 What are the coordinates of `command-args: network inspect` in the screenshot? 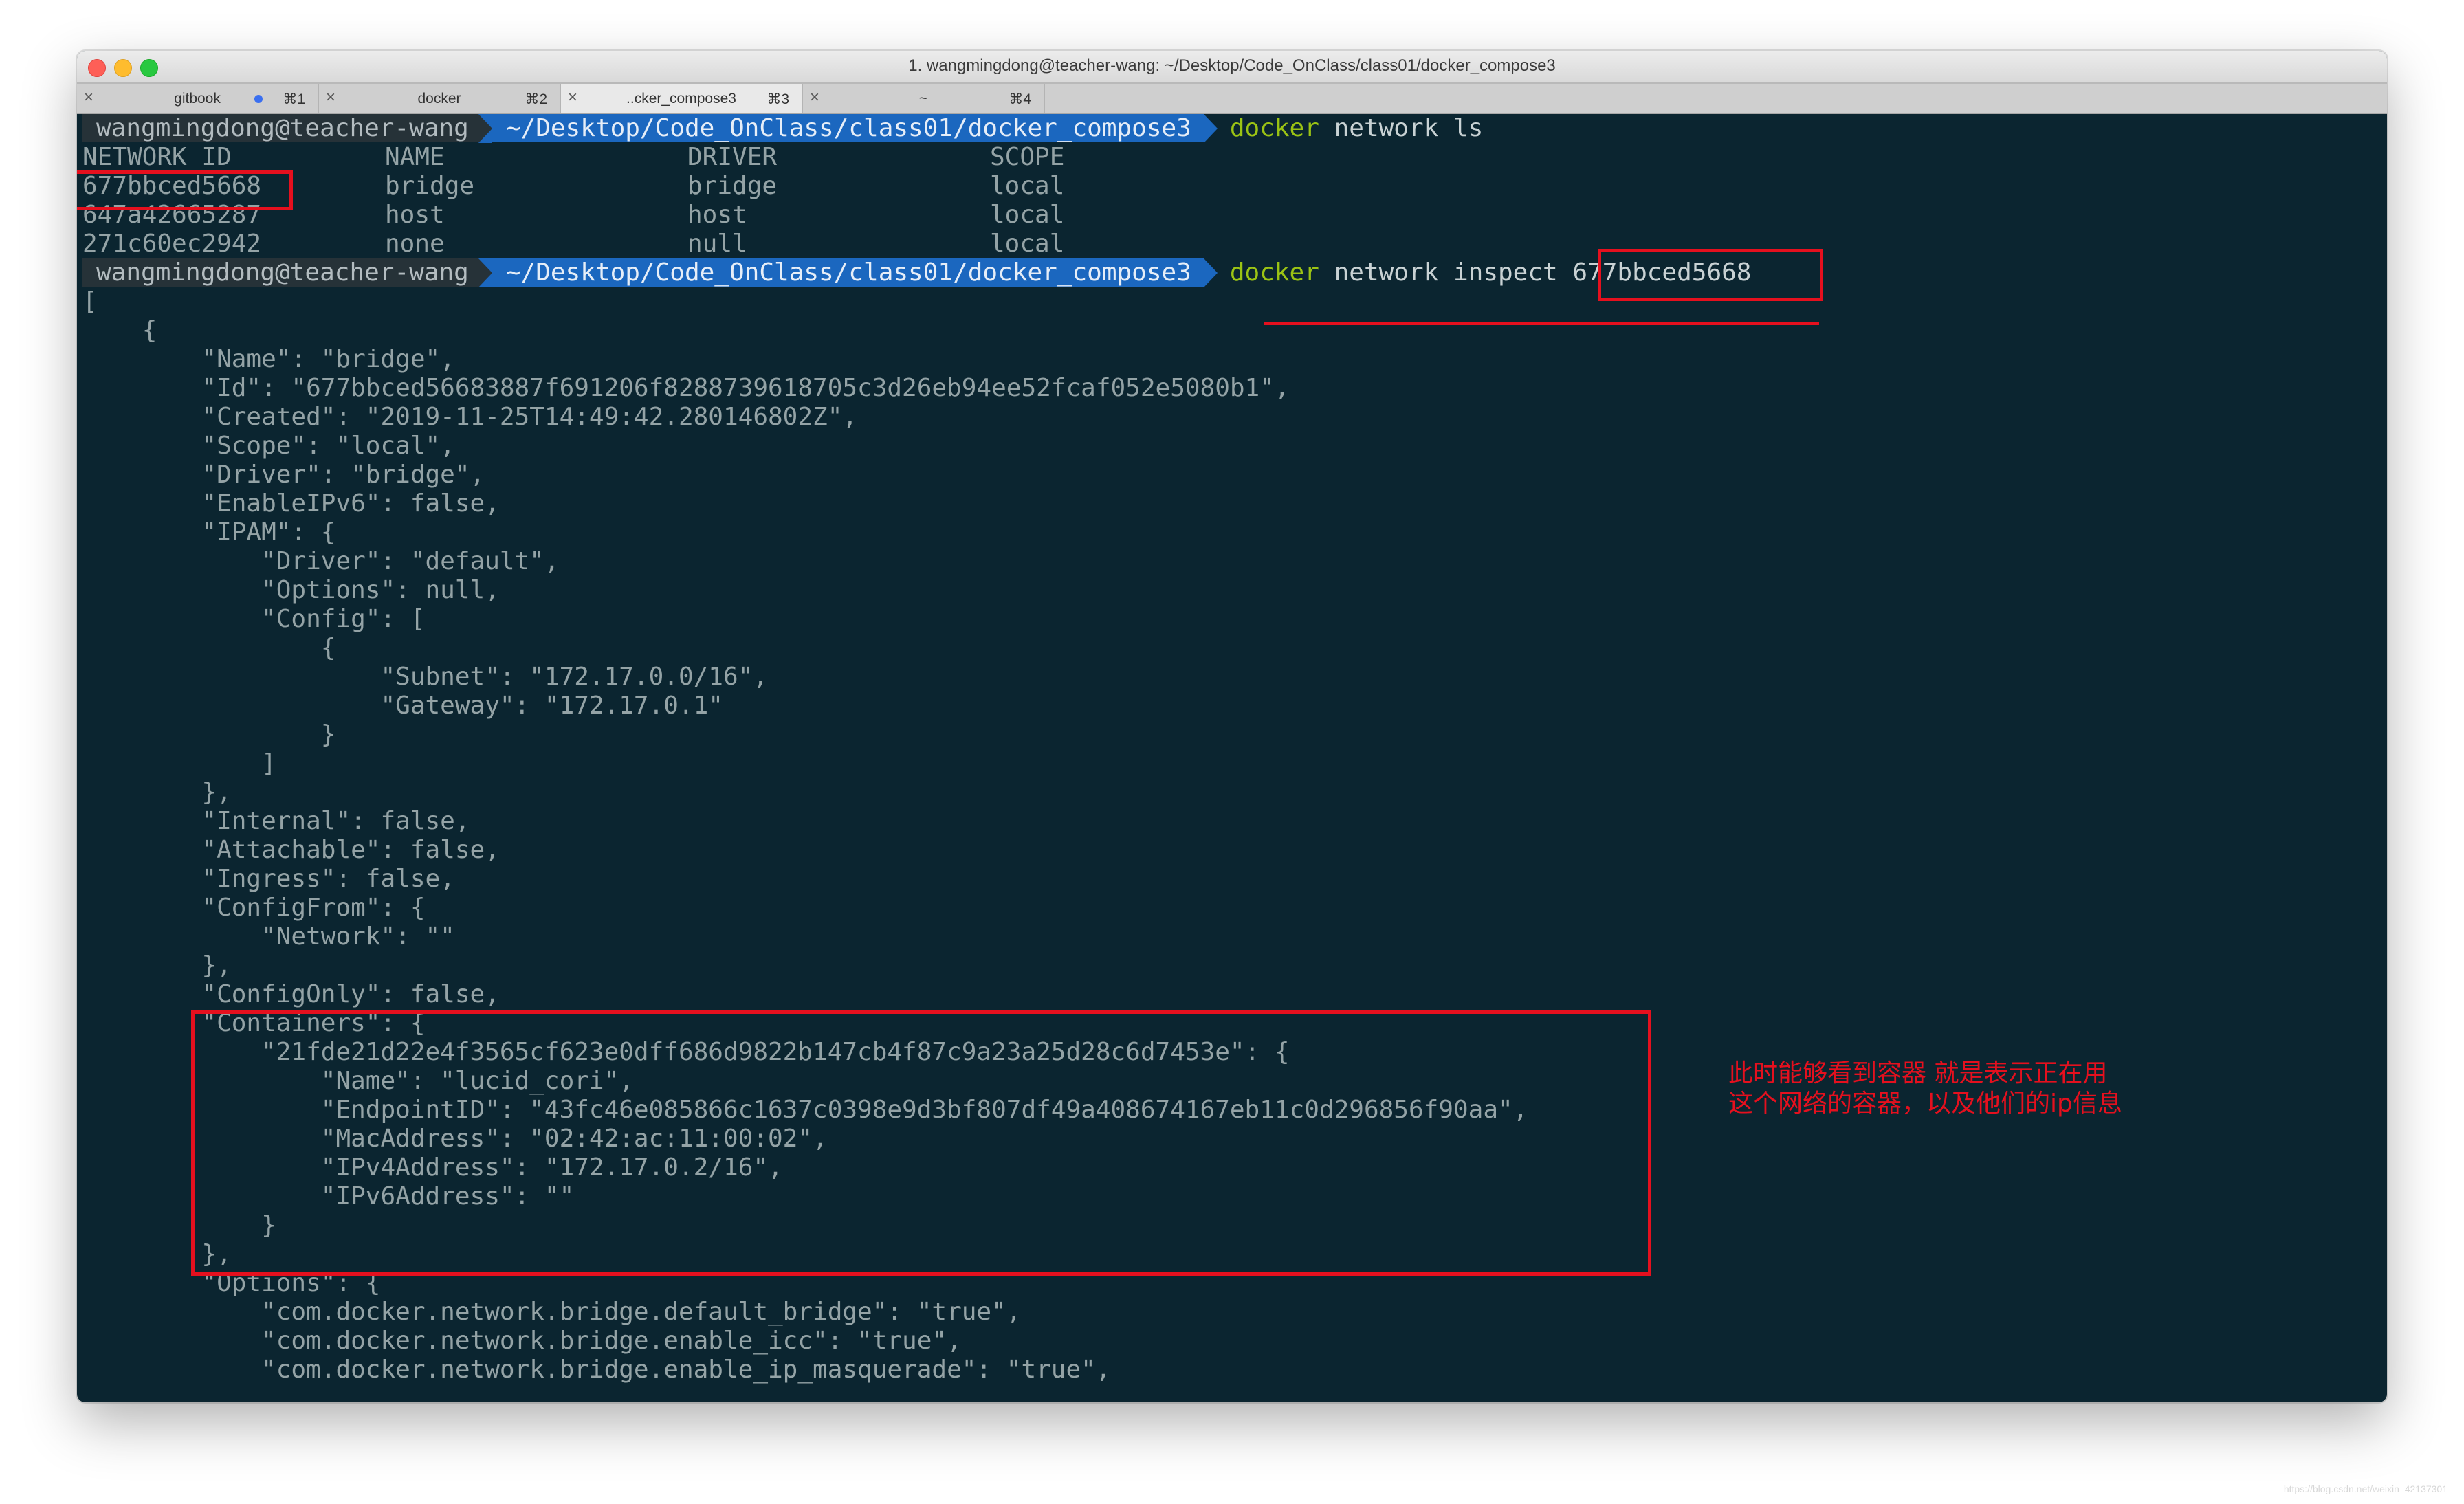 It's located at (1453, 272).